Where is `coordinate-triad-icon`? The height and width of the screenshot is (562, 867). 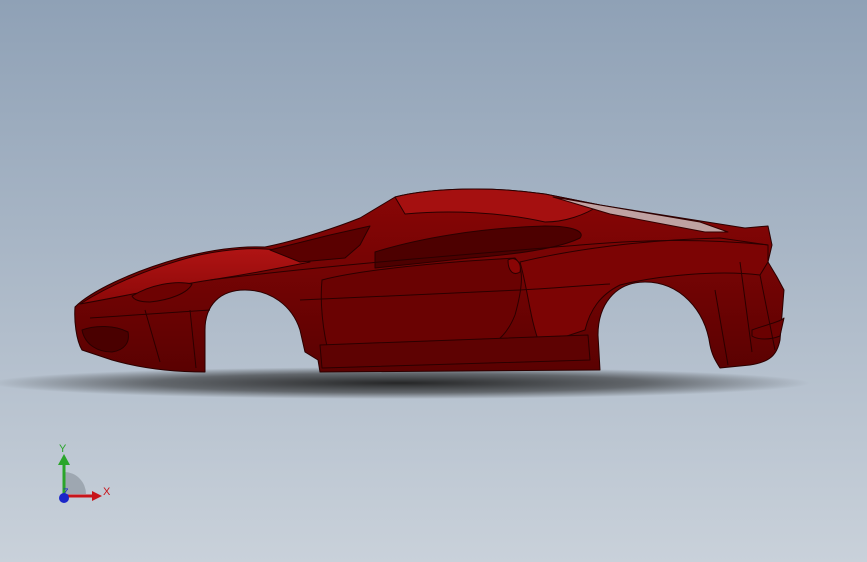 coordinate-triad-icon is located at coordinates (80, 478).